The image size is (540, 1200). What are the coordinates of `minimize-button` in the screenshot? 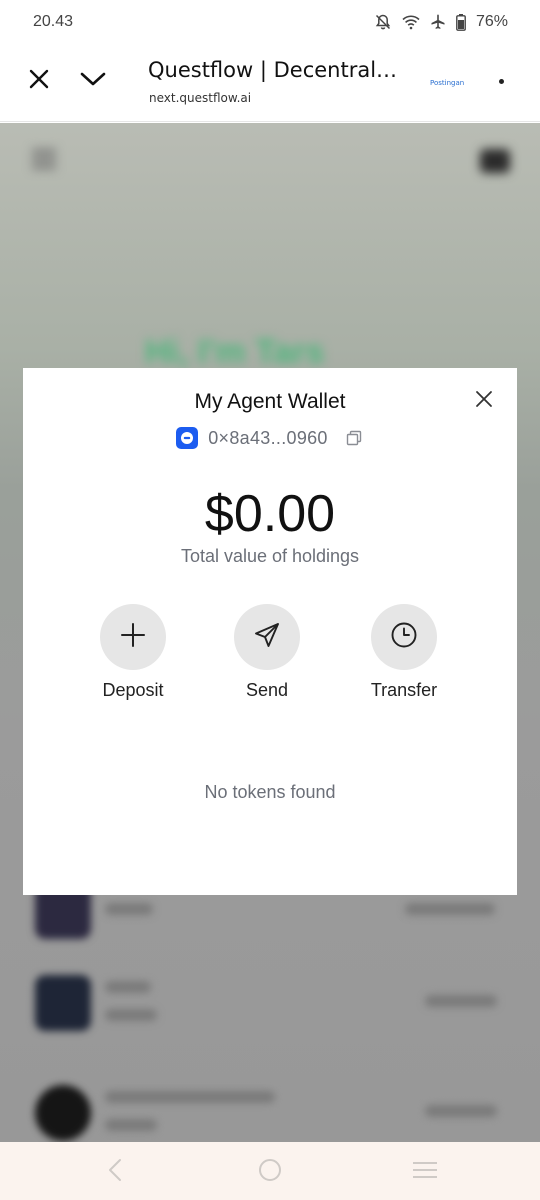 It's located at (93, 81).